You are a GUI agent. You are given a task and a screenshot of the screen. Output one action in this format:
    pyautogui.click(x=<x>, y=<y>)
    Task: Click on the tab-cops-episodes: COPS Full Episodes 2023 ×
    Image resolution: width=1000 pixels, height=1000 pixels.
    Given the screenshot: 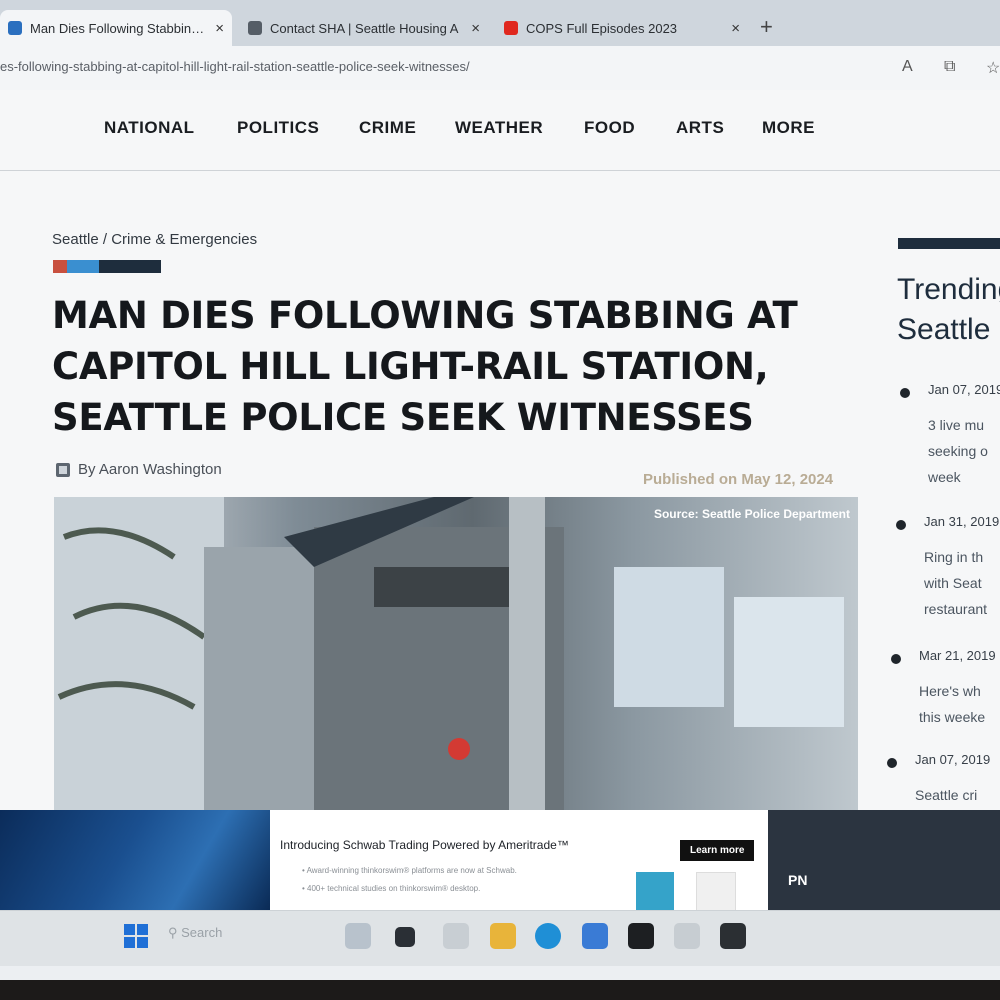 What is the action you would take?
    pyautogui.click(x=622, y=28)
    